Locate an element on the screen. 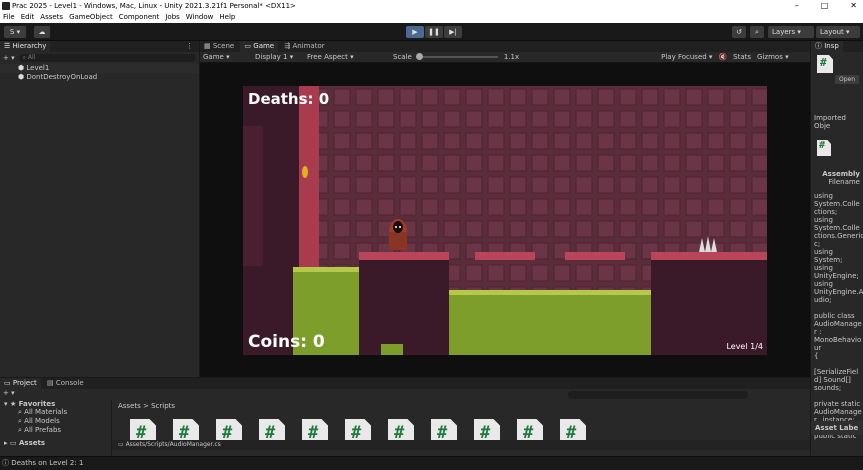 This screenshot has height=470, width=863. info-icon: ⓘ is located at coordinates (5, 463).